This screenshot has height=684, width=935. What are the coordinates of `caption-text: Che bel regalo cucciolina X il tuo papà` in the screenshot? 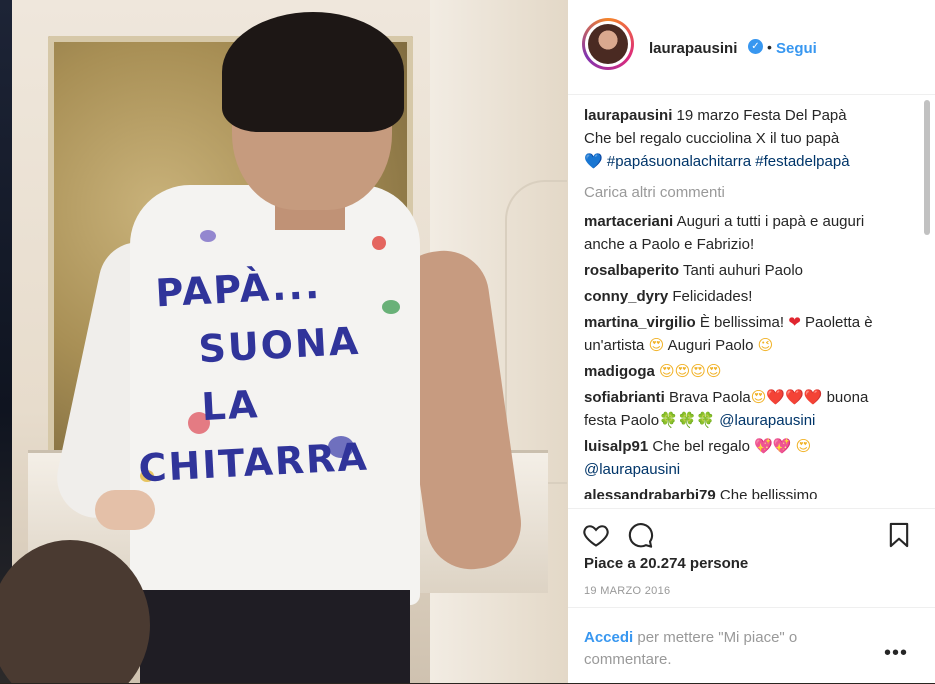 It's located at (712, 138).